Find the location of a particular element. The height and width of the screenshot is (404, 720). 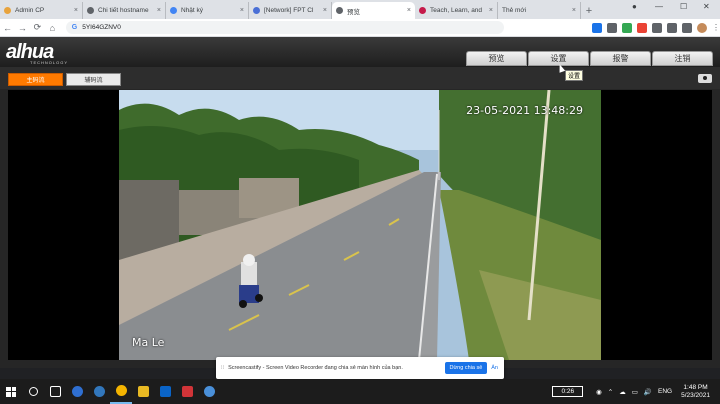

camera-app-icon is located at coordinates (187, 391).